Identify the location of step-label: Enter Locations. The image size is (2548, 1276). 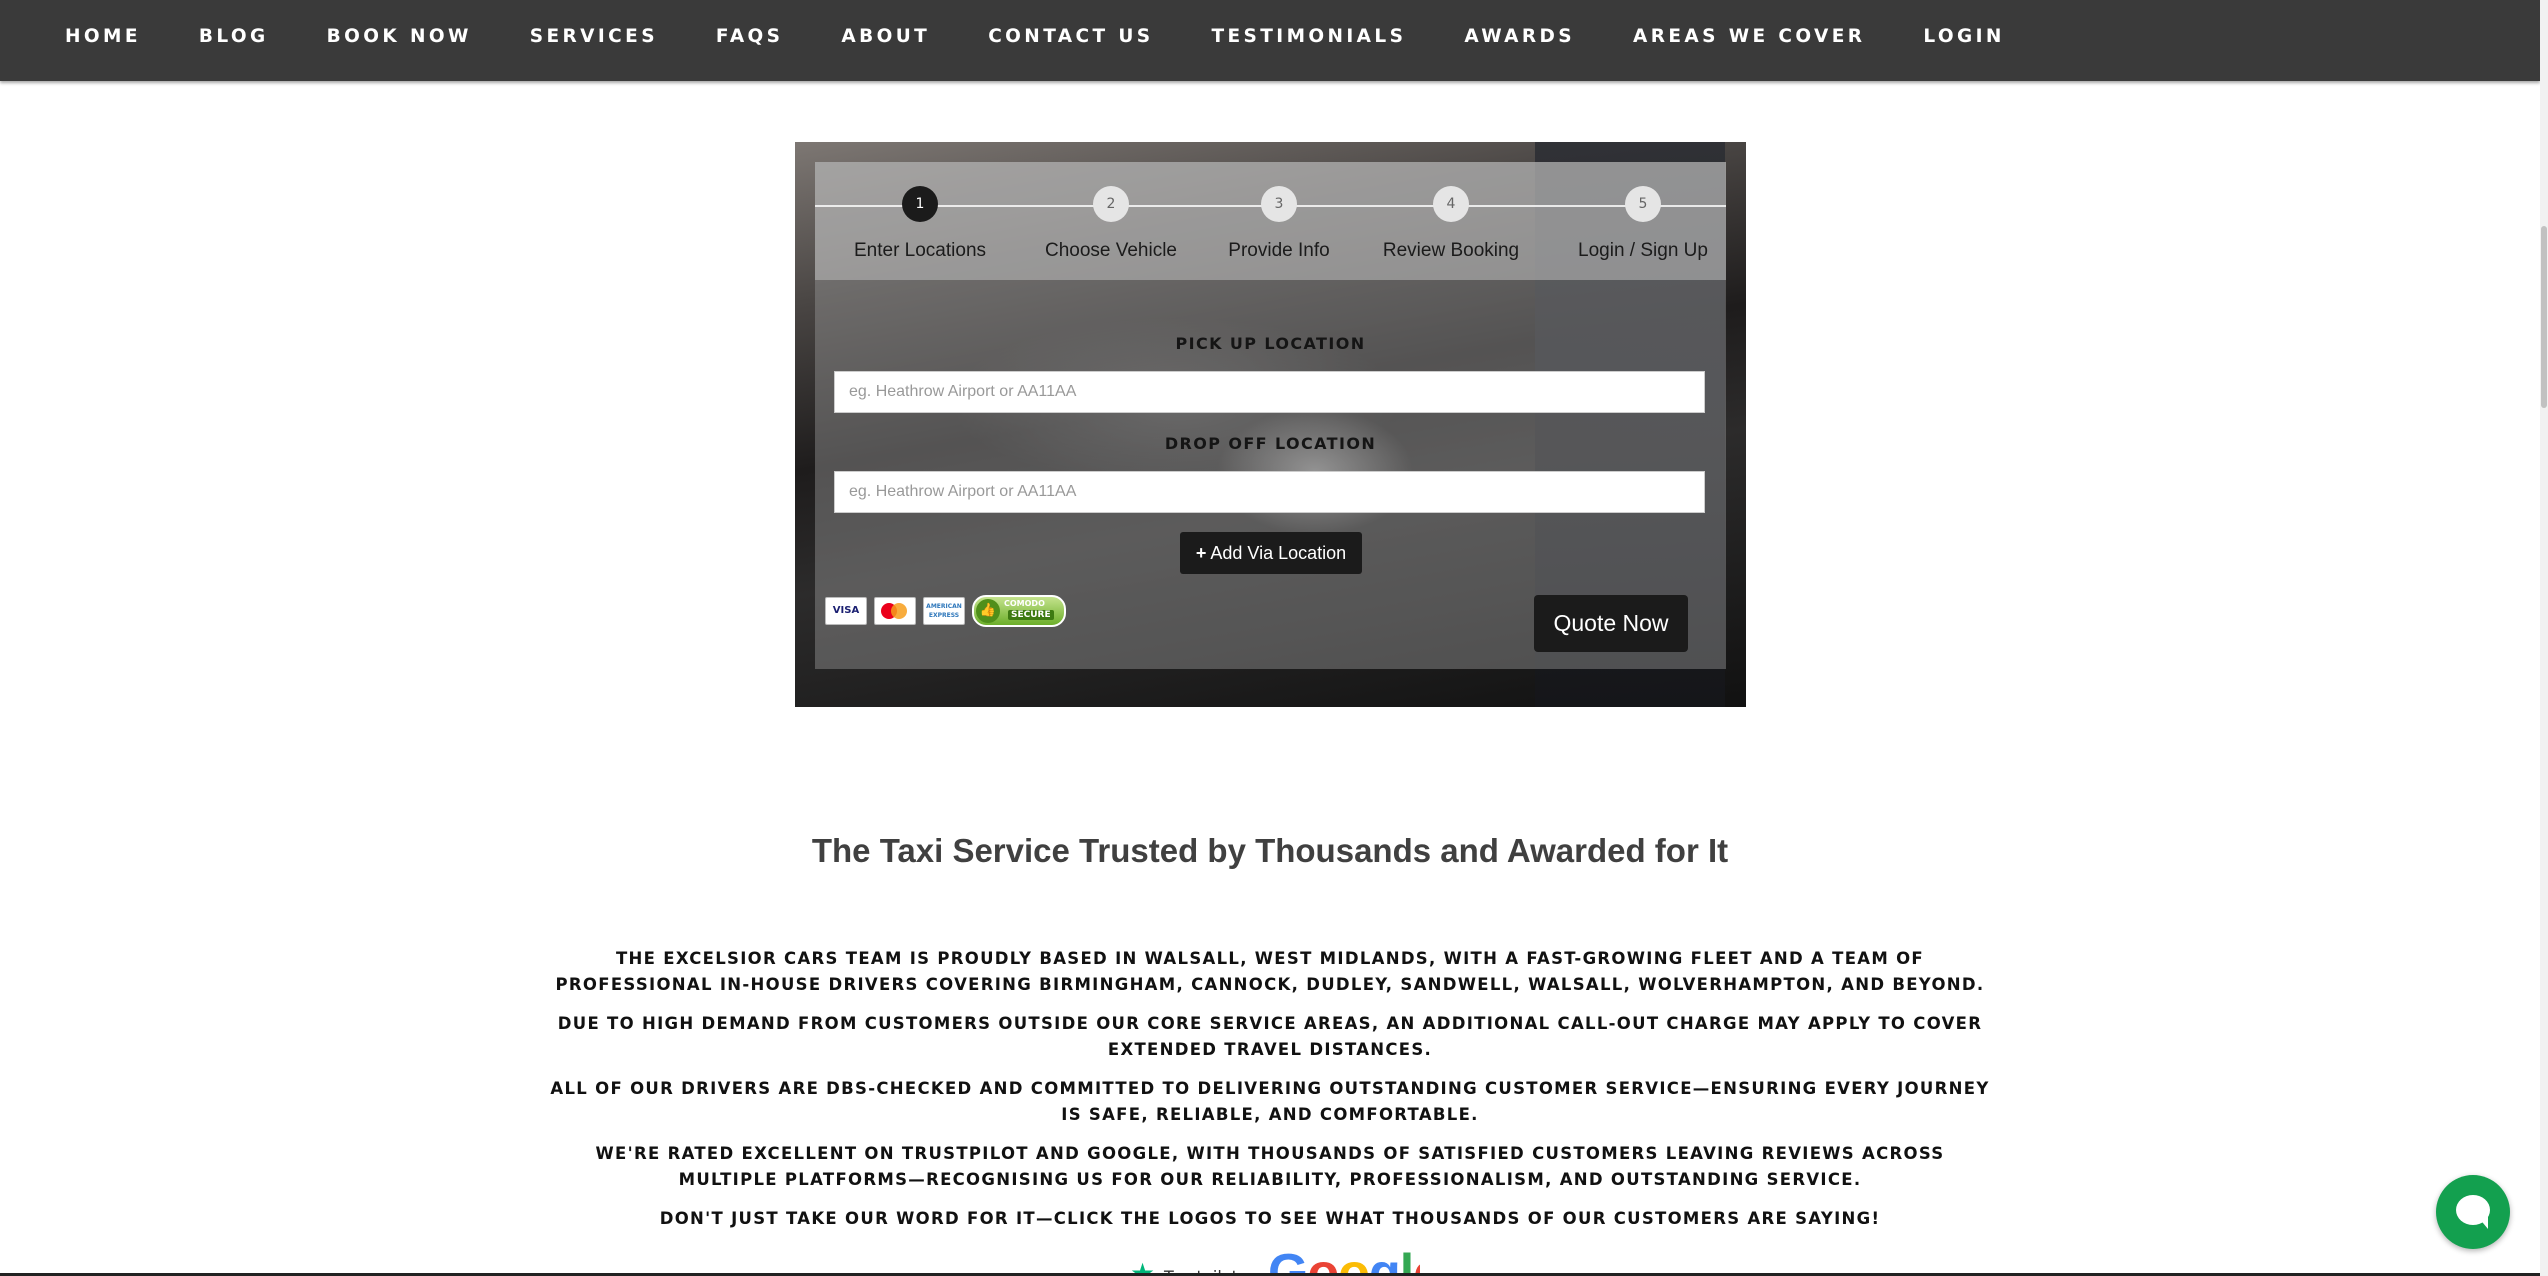
(920, 250).